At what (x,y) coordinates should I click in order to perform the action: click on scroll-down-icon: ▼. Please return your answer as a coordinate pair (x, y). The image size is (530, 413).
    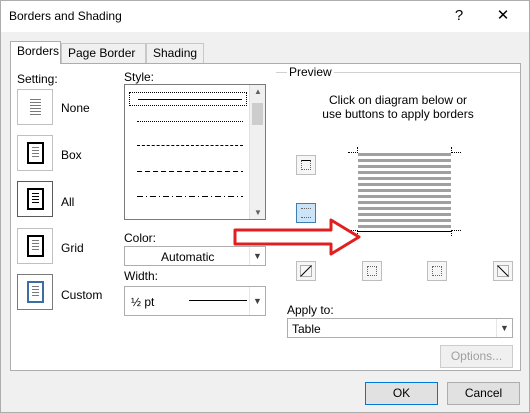
    Looking at the image, I should click on (258, 212).